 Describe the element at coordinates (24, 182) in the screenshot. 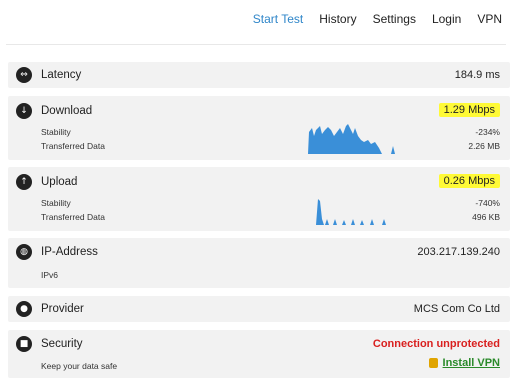

I see `arrow-up-icon: ↑` at that location.